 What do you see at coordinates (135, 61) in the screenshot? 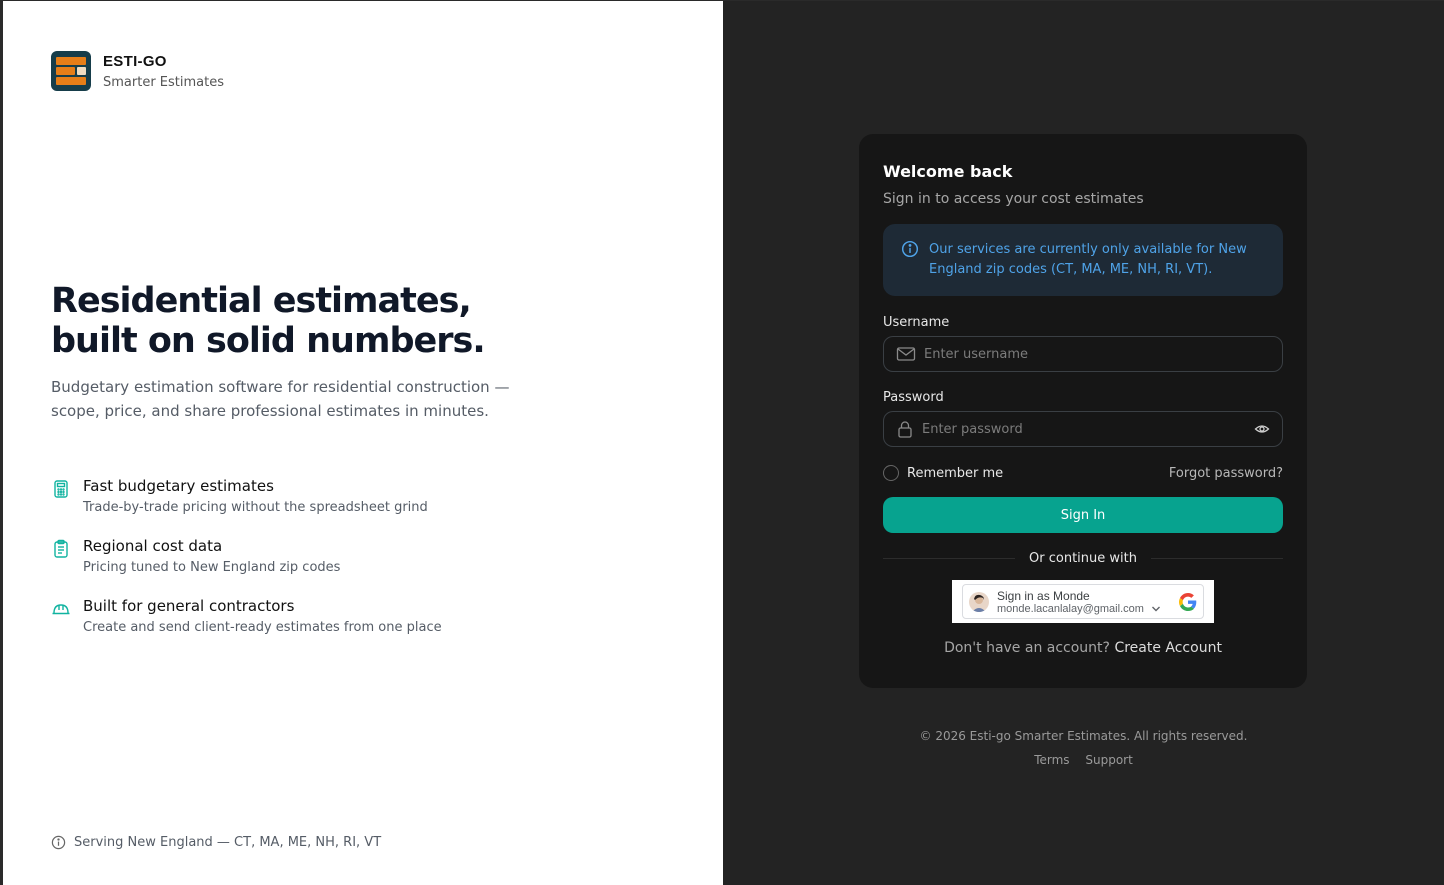
I see `brand-name: ESTI-GO` at bounding box center [135, 61].